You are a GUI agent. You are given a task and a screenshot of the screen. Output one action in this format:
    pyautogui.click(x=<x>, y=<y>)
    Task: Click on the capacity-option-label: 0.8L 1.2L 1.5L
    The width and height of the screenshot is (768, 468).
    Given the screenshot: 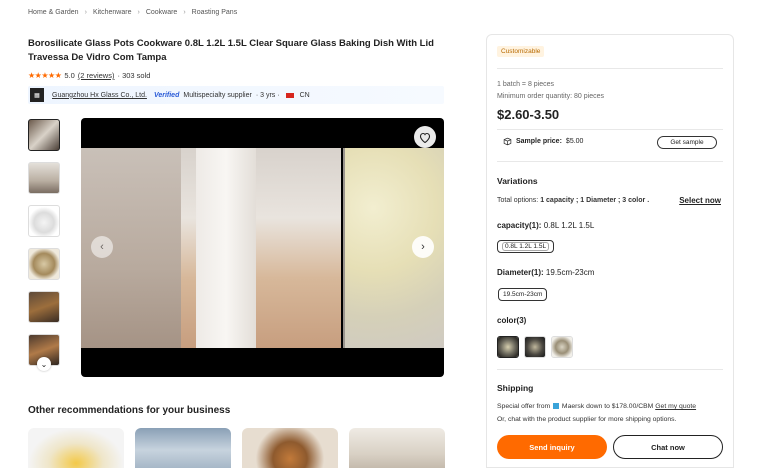 What is the action you would take?
    pyautogui.click(x=526, y=246)
    